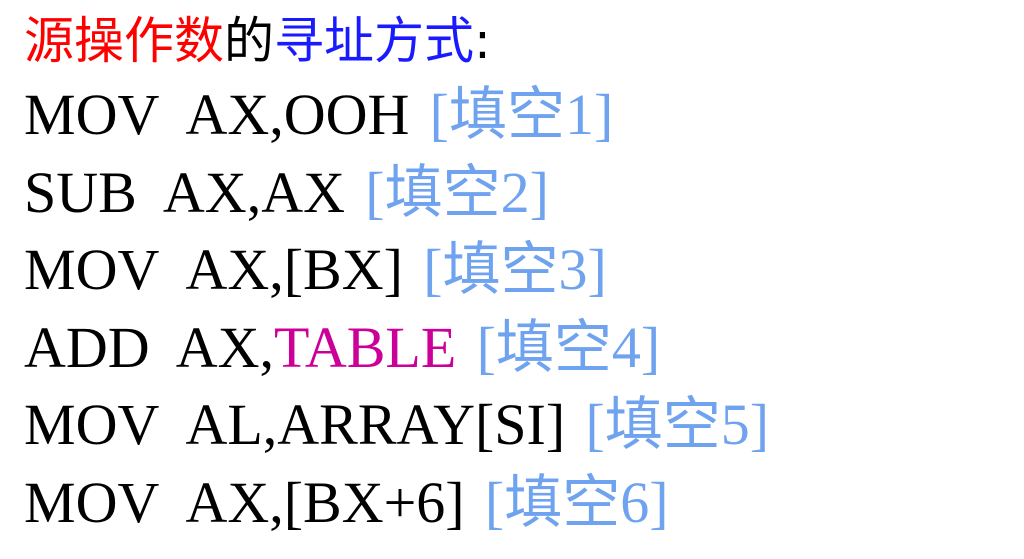  I want to click on operands: AX,[BX], so click(294, 269).